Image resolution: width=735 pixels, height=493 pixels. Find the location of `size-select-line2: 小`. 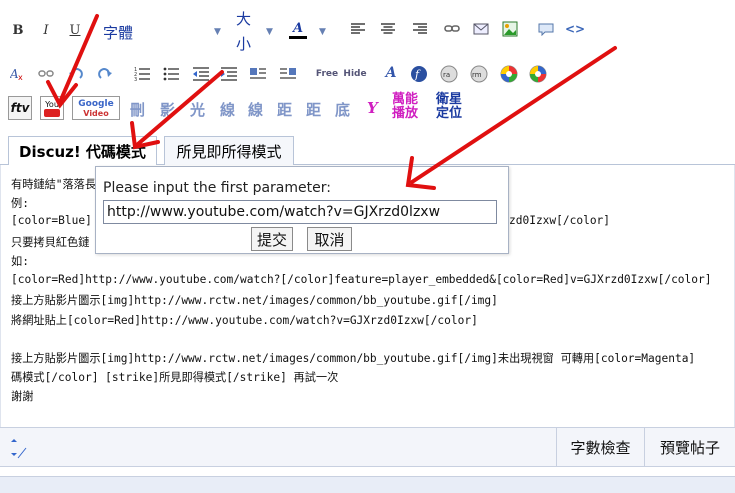

size-select-line2: 小 is located at coordinates (243, 43).